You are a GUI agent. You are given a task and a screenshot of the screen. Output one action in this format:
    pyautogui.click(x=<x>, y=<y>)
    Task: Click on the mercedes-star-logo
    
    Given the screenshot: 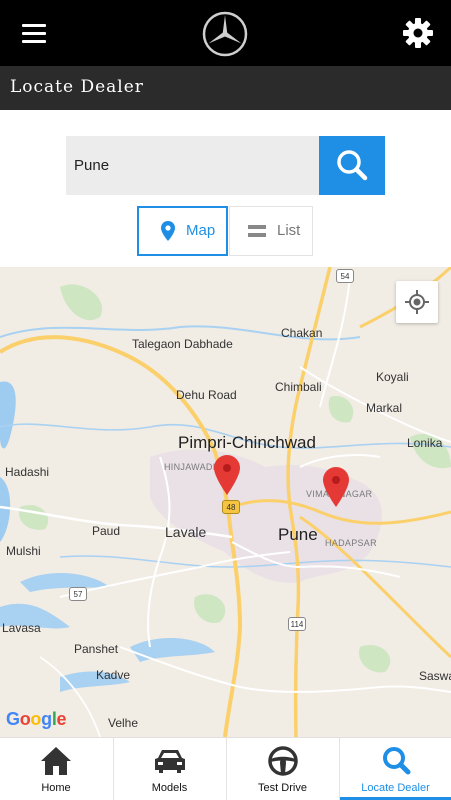 What is the action you would take?
    pyautogui.click(x=225, y=34)
    